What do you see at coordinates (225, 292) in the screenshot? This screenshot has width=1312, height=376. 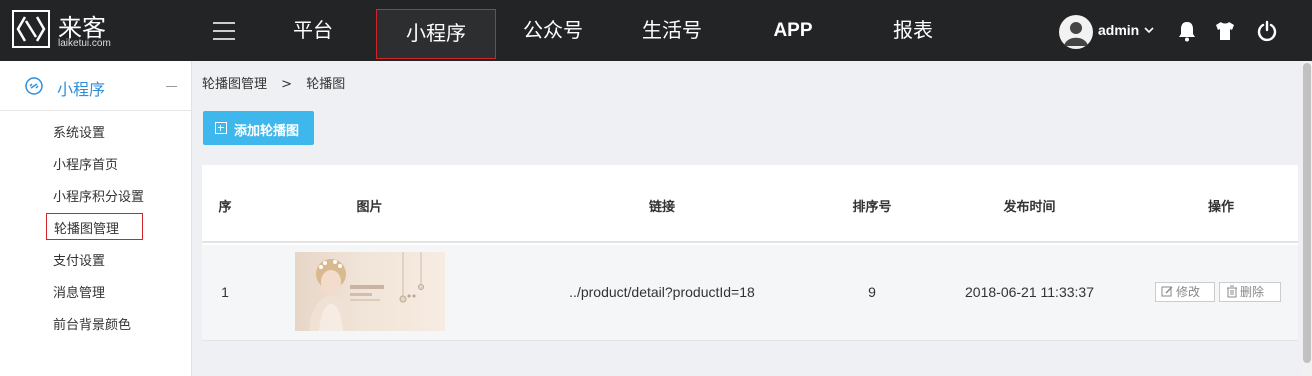 I see `row-index: 1` at bounding box center [225, 292].